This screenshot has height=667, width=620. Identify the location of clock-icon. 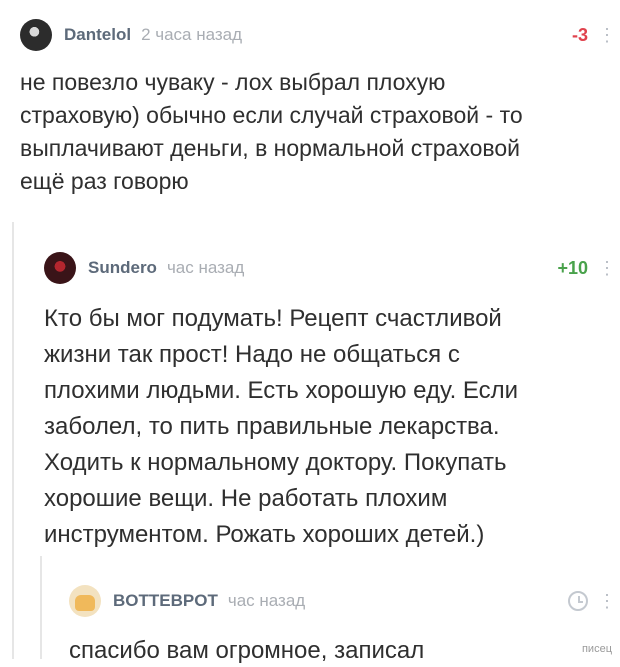
(578, 601).